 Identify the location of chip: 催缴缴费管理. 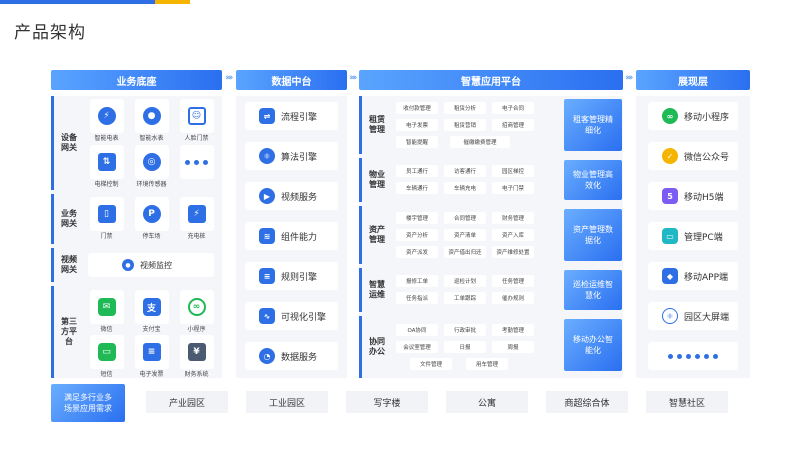
(480, 142).